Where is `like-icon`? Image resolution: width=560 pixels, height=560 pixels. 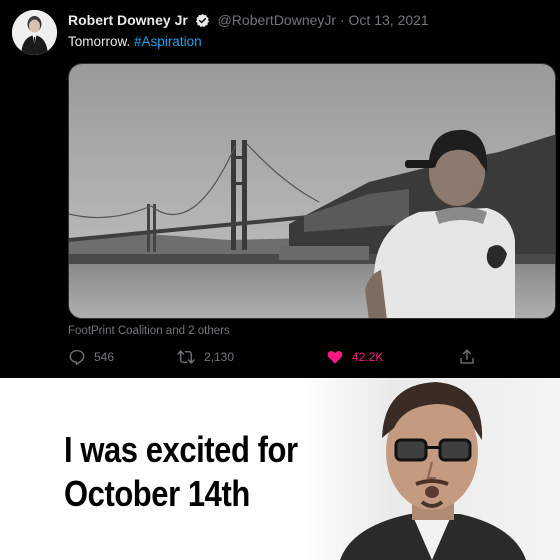 like-icon is located at coordinates (335, 357).